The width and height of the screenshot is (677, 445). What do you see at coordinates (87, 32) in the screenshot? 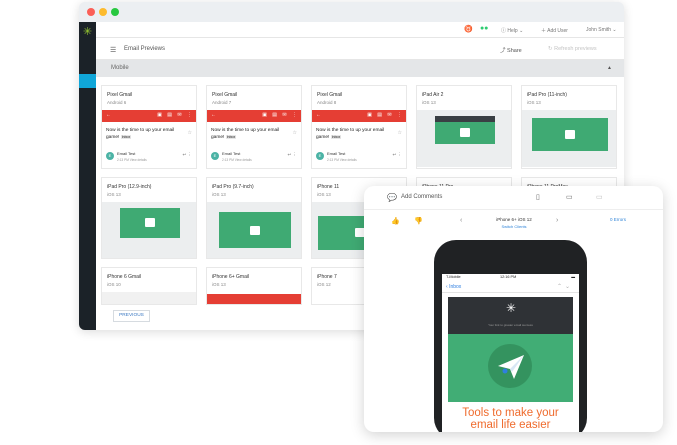
I see `logo-icon: ✳` at bounding box center [87, 32].